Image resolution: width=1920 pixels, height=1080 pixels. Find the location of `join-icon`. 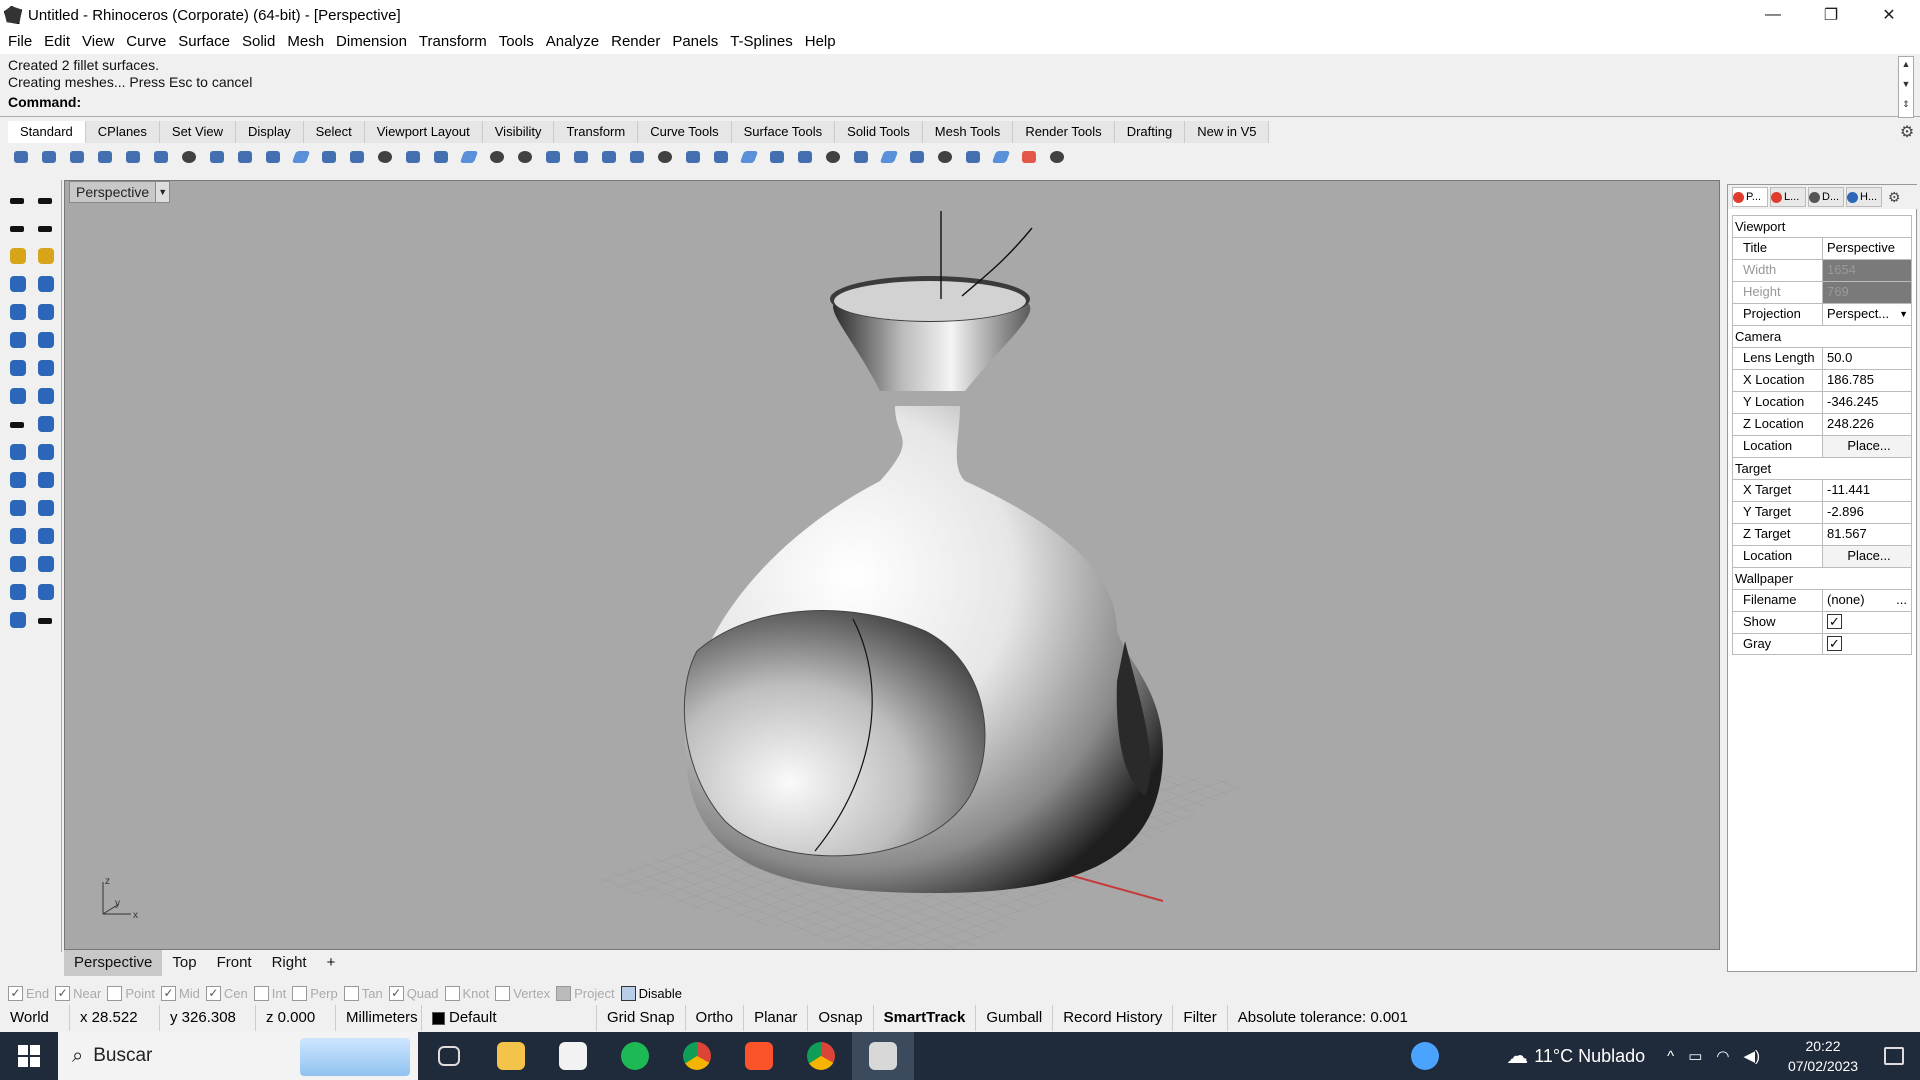

join-icon is located at coordinates (18, 592).